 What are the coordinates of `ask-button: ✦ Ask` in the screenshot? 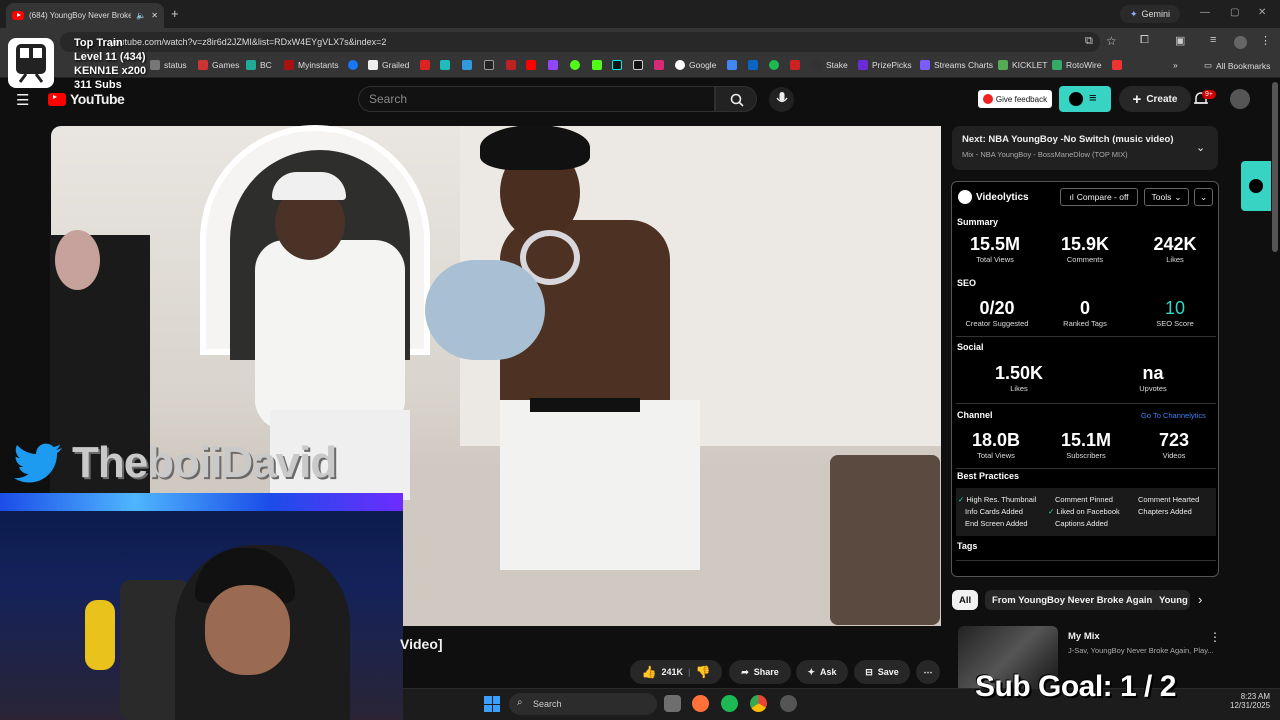 It's located at (822, 672).